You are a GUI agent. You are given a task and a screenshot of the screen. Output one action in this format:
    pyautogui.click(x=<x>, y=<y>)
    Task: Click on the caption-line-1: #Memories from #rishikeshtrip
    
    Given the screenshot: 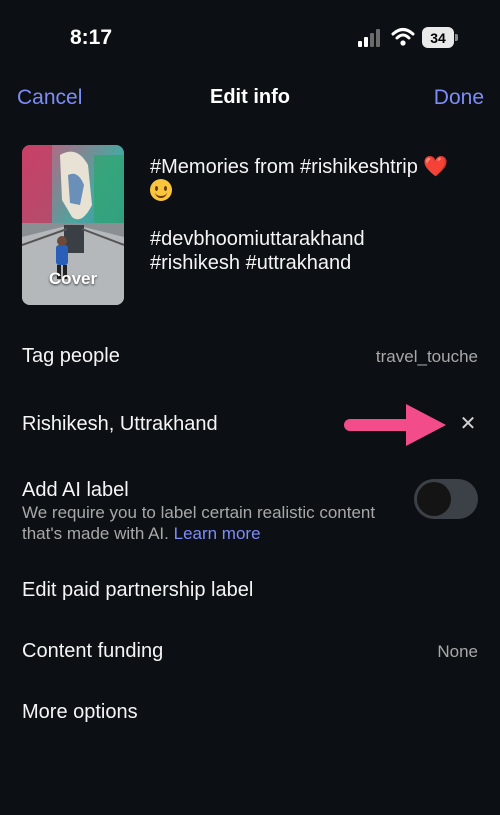 What is the action you would take?
    pyautogui.click(x=284, y=167)
    